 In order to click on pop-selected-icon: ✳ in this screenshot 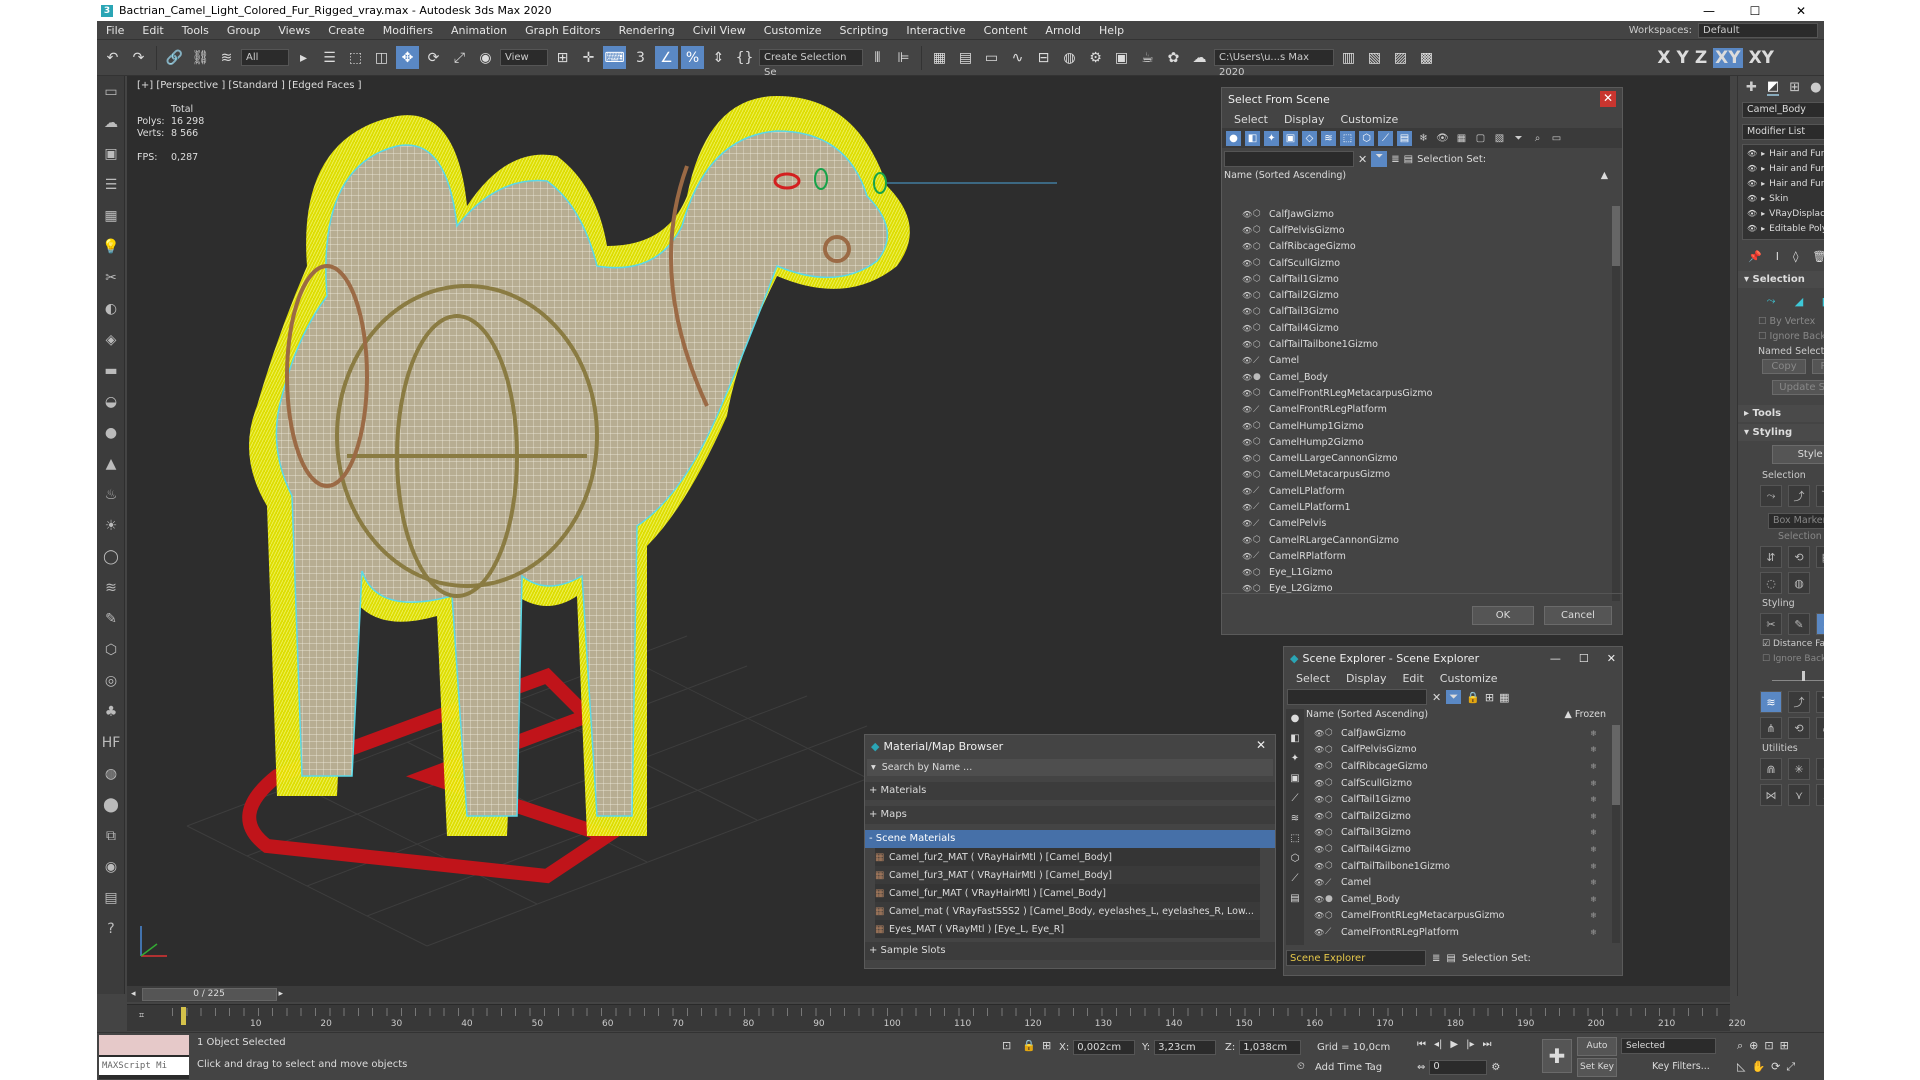, I will do `click(1799, 769)`.